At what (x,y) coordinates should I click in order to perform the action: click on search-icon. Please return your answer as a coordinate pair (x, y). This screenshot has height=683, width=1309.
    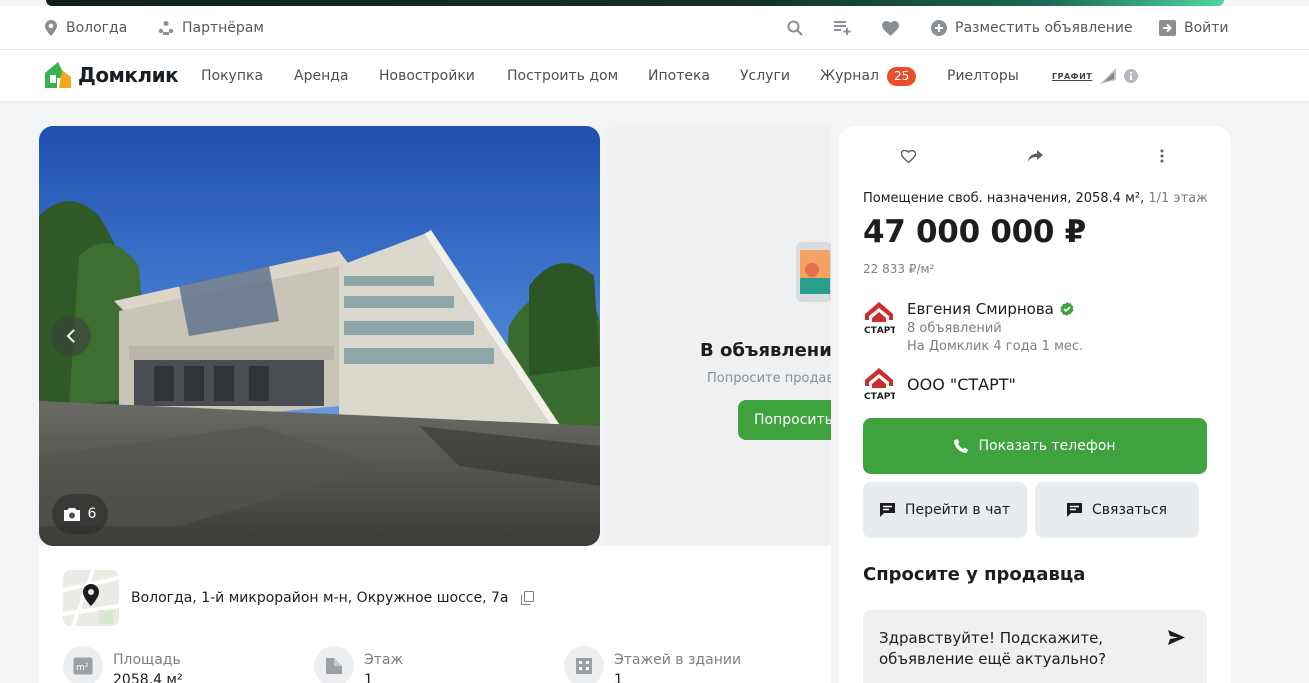
    Looking at the image, I should click on (795, 28).